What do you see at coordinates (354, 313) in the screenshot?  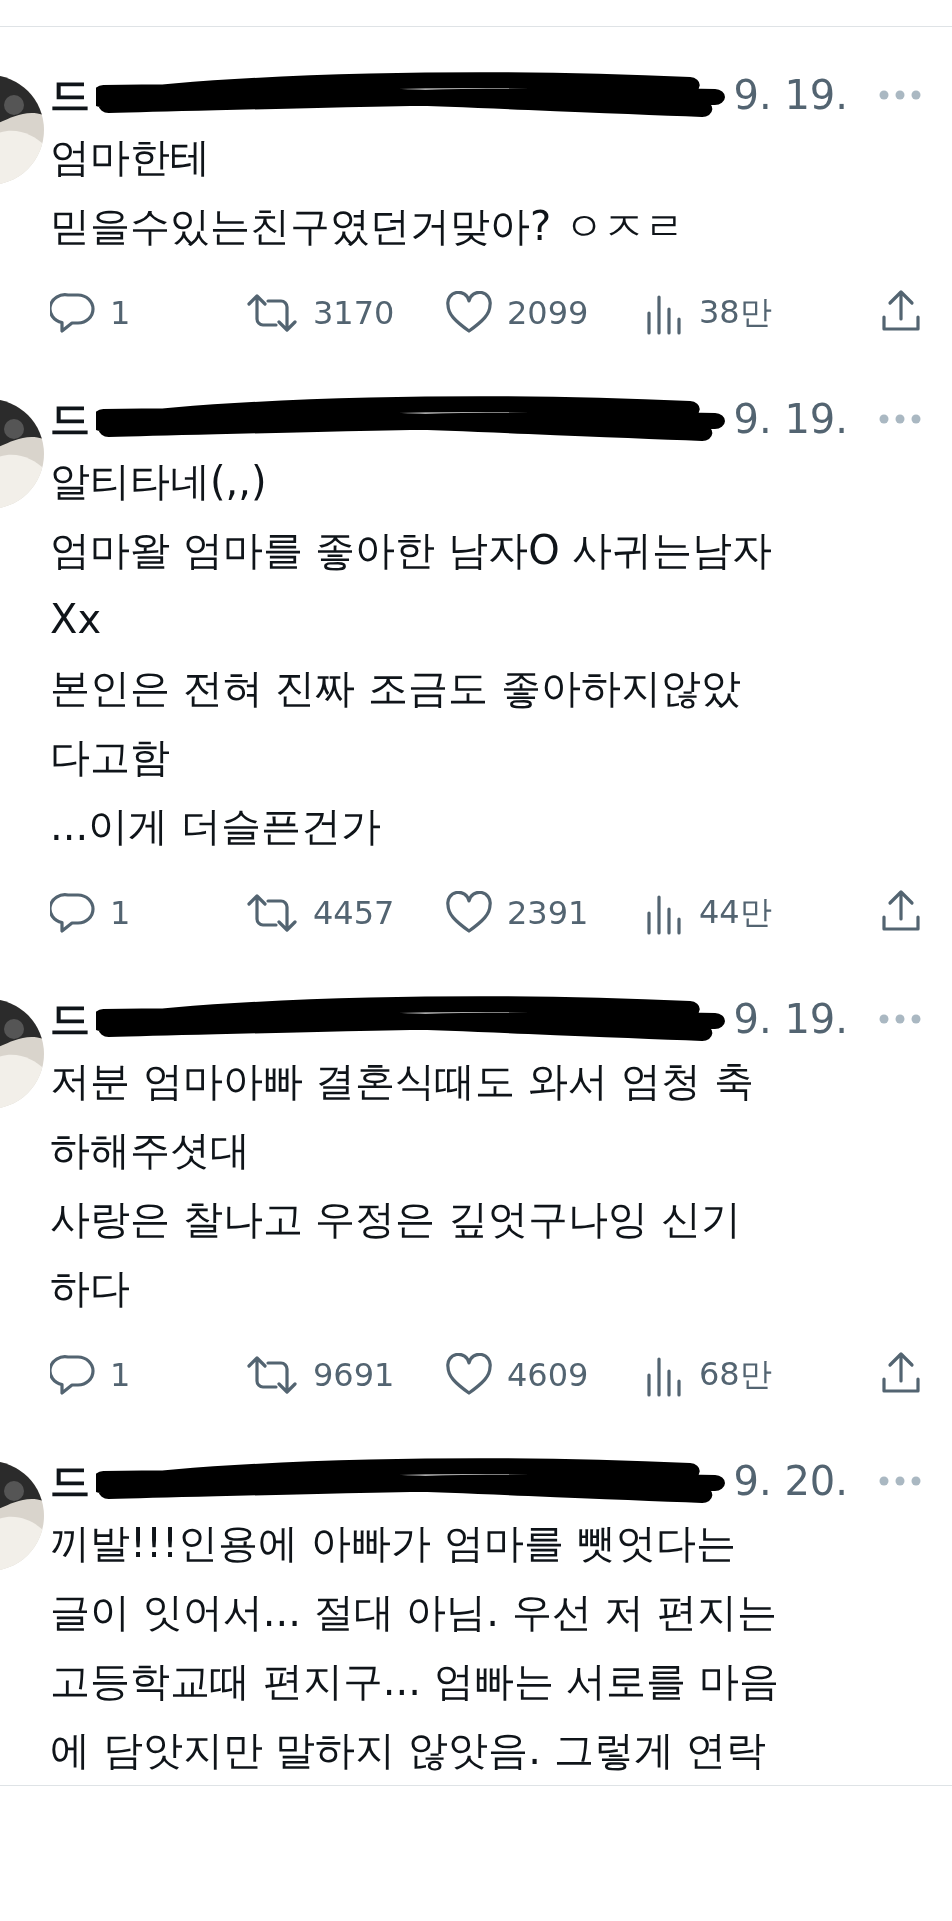 I see `retweet-count: 3170` at bounding box center [354, 313].